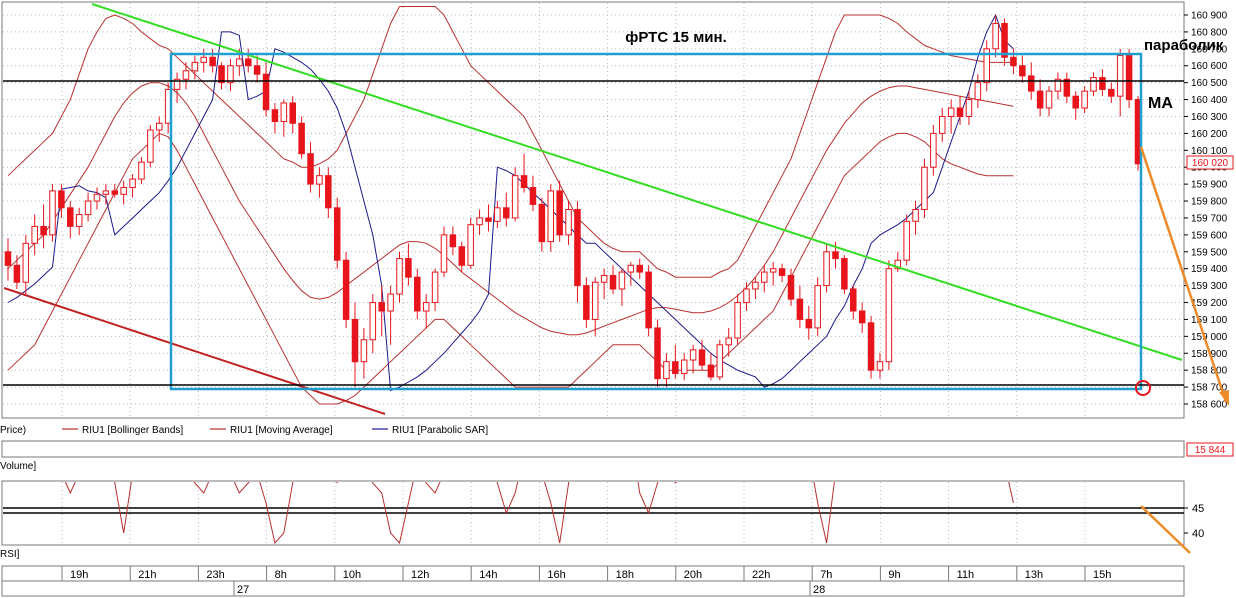  What do you see at coordinates (1209, 202) in the screenshot?
I see `price-tick-label: 159 800` at bounding box center [1209, 202].